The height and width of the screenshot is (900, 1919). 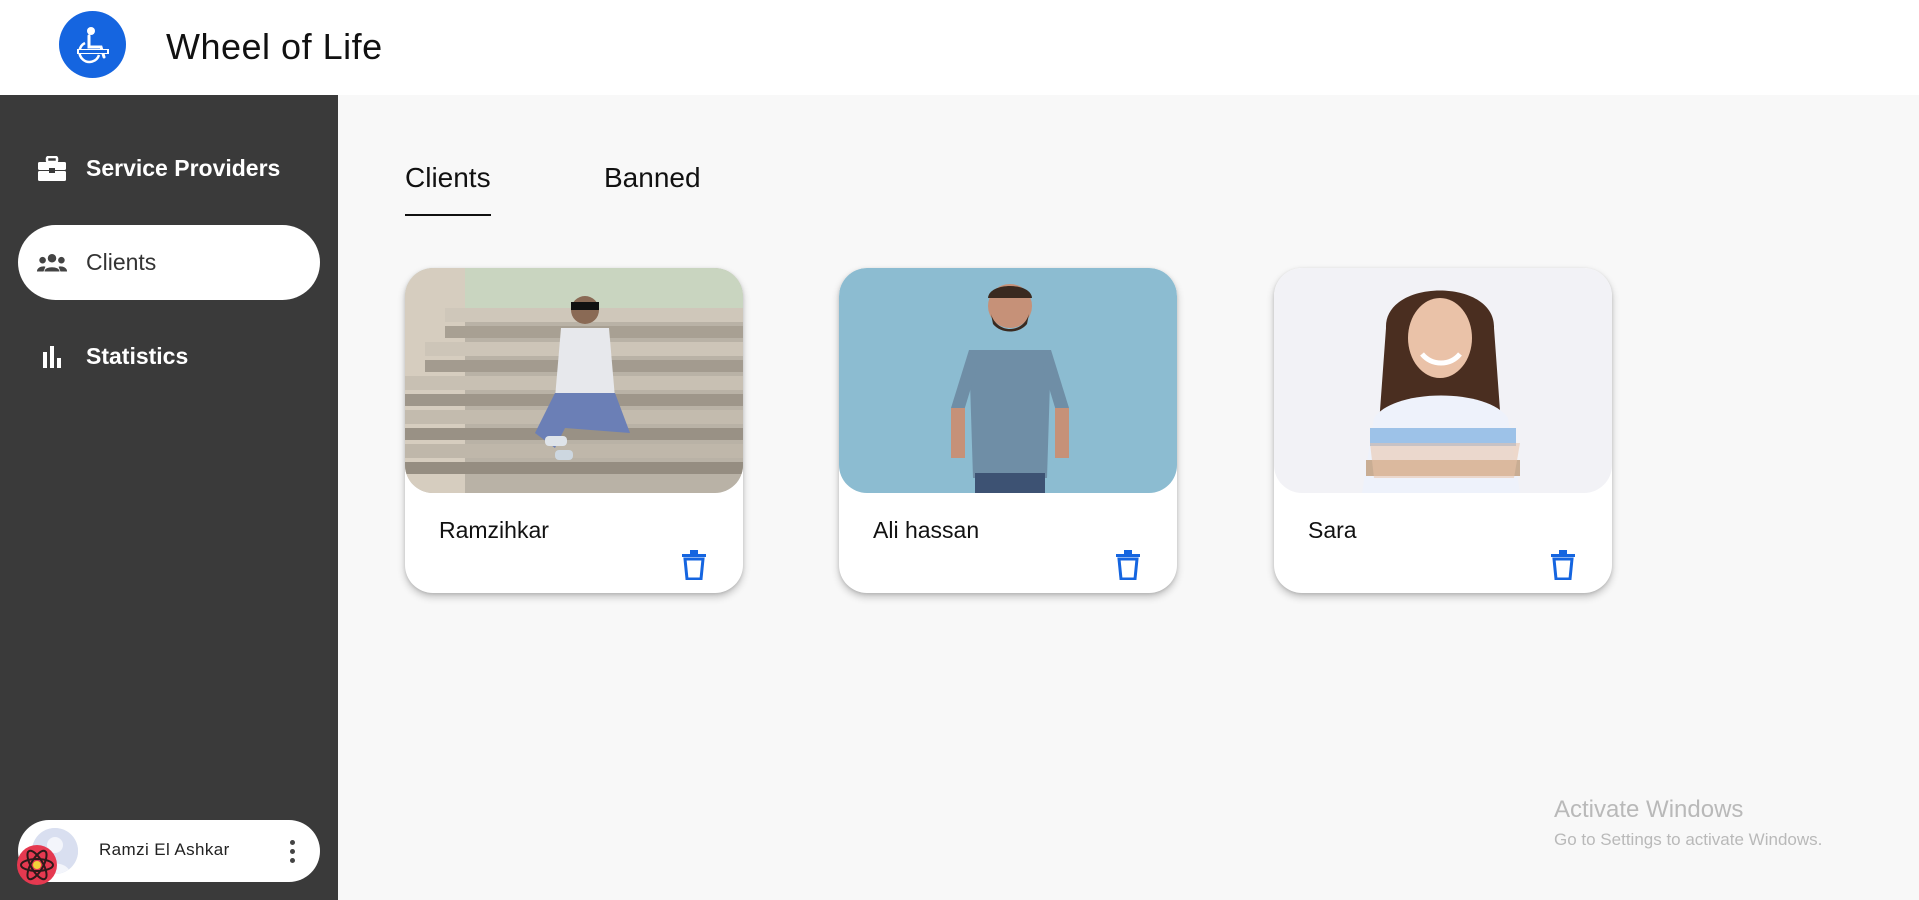 I want to click on tab-banned: Banned, so click(x=652, y=178).